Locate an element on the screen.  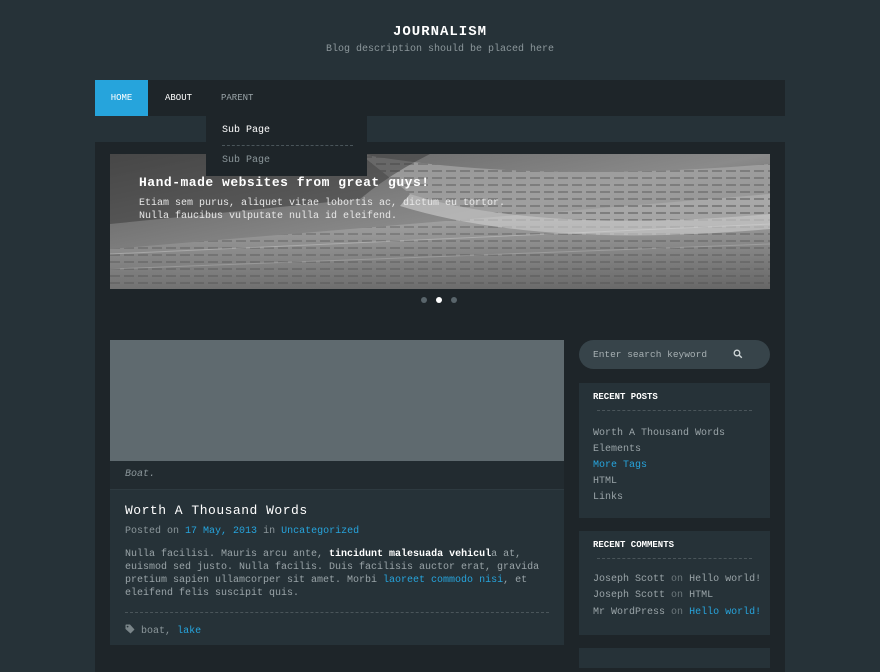
excerpt-text-1: Nulla facilisi. Mauris arcu ante, is located at coordinates (227, 554).